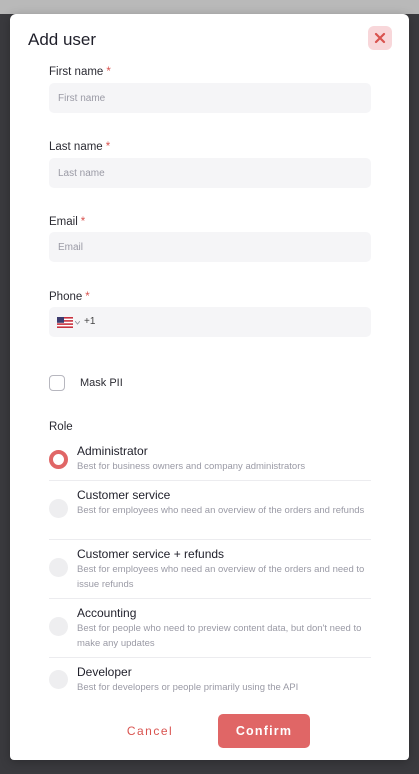 Image resolution: width=419 pixels, height=774 pixels. What do you see at coordinates (112, 451) in the screenshot?
I see `role-title: Administrator` at bounding box center [112, 451].